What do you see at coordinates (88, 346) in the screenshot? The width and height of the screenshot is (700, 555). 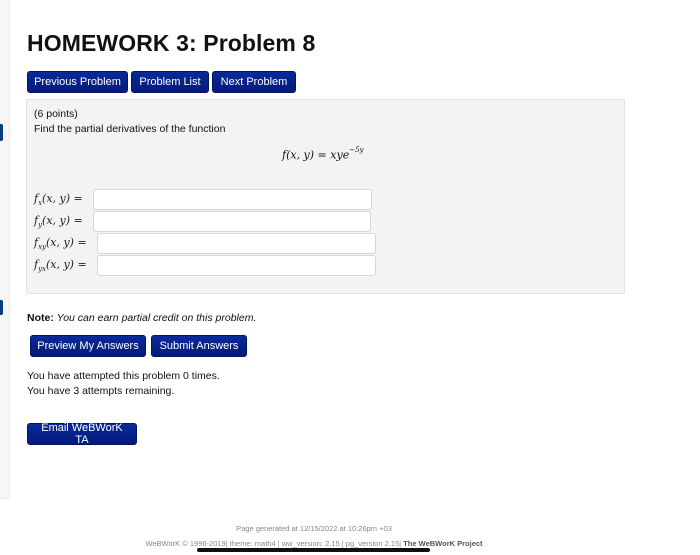 I see `preview-answers-button: Preview My Answers` at bounding box center [88, 346].